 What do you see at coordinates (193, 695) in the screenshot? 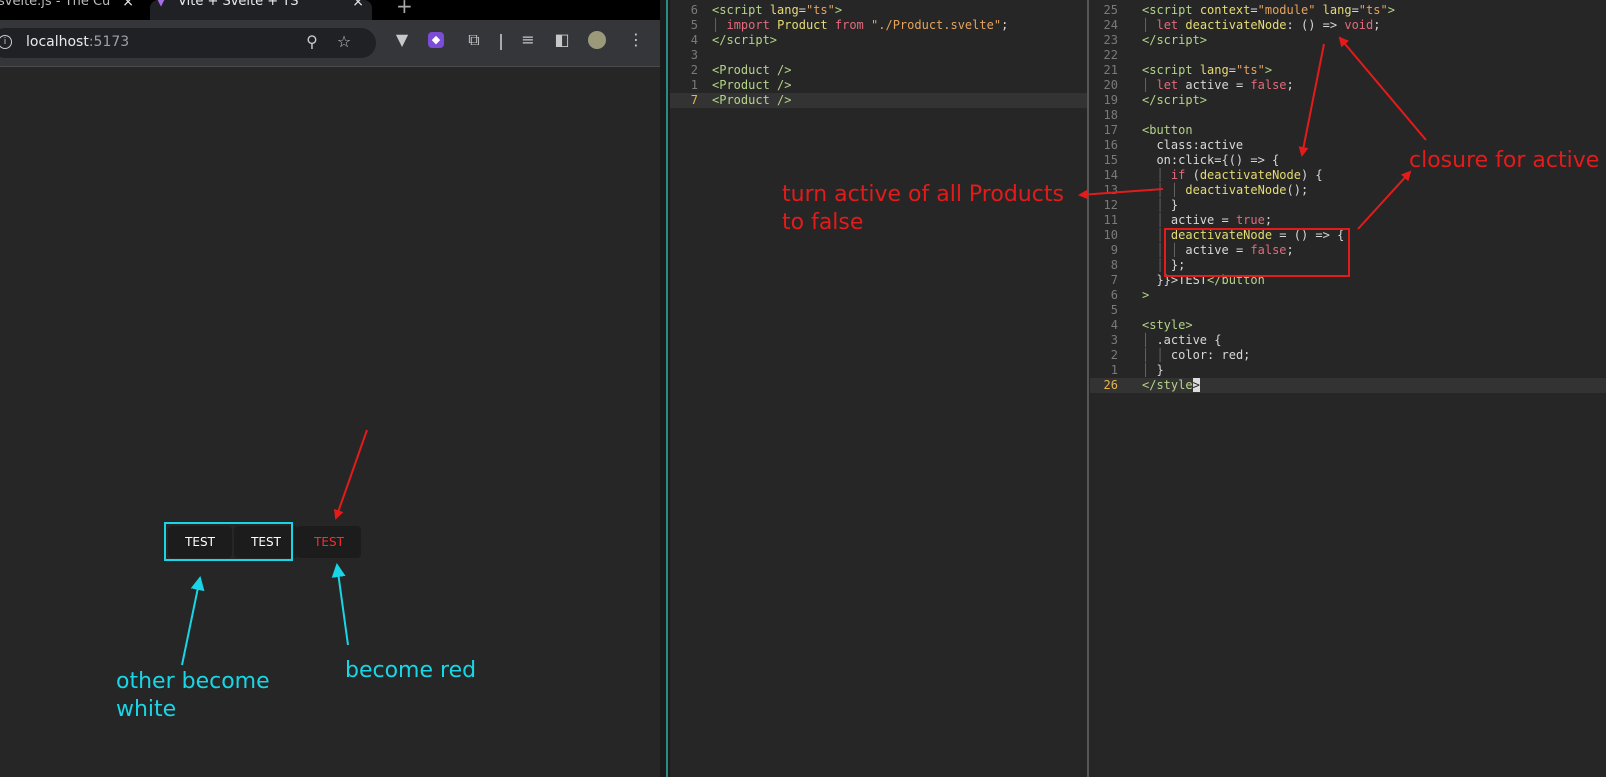
I see `note-other-white: other become white` at bounding box center [193, 695].